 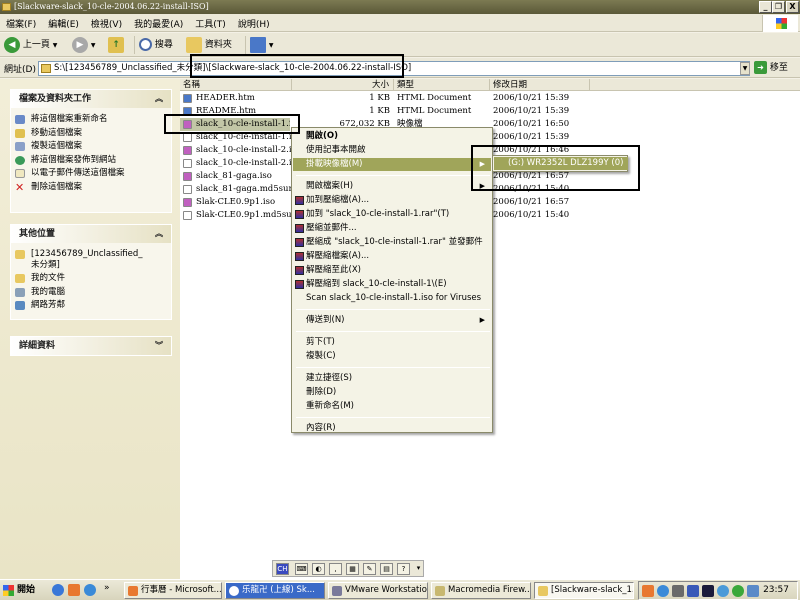 What do you see at coordinates (22, 590) in the screenshot?
I see `start-button: 開始` at bounding box center [22, 590].